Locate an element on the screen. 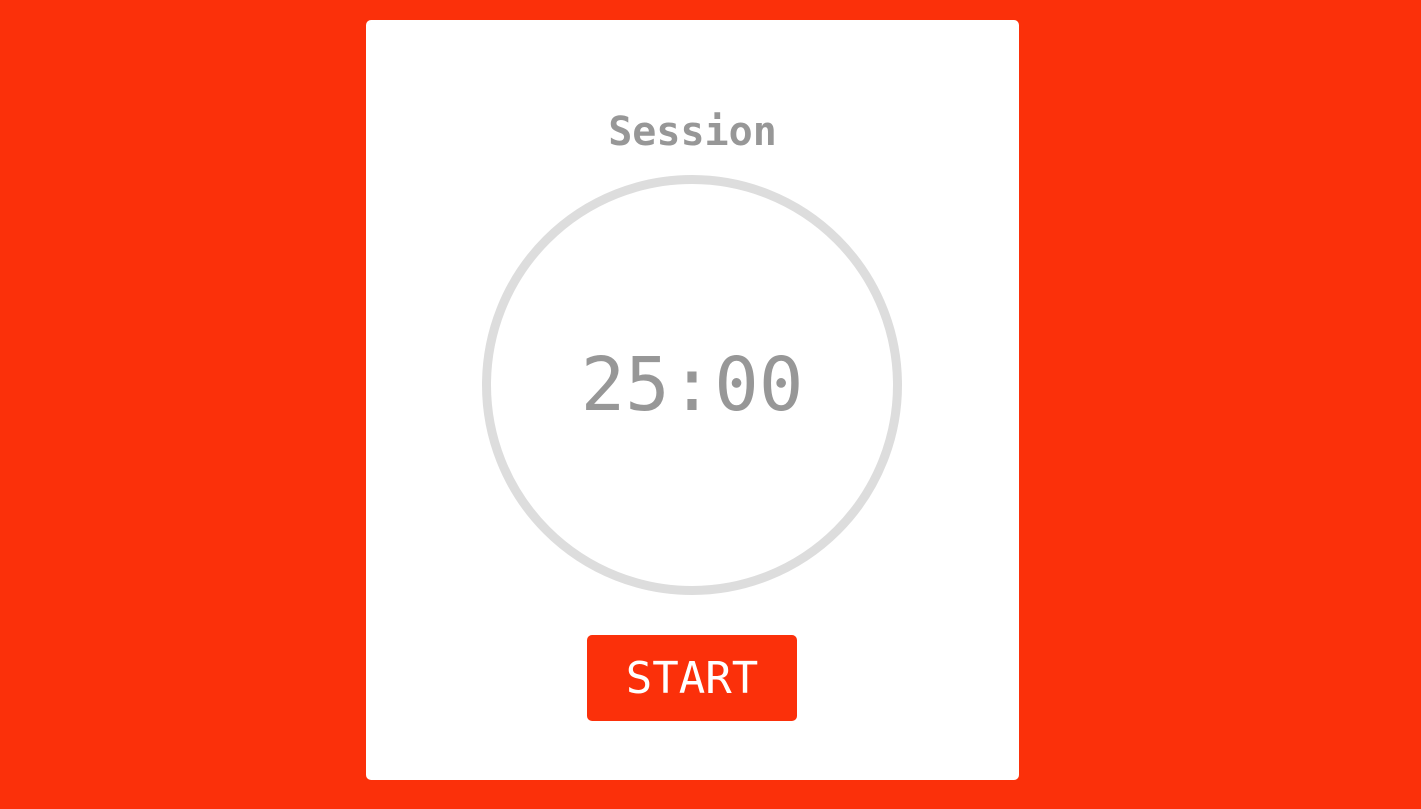 This screenshot has width=1421, height=809. timer-display: 25:00 is located at coordinates (692, 385).